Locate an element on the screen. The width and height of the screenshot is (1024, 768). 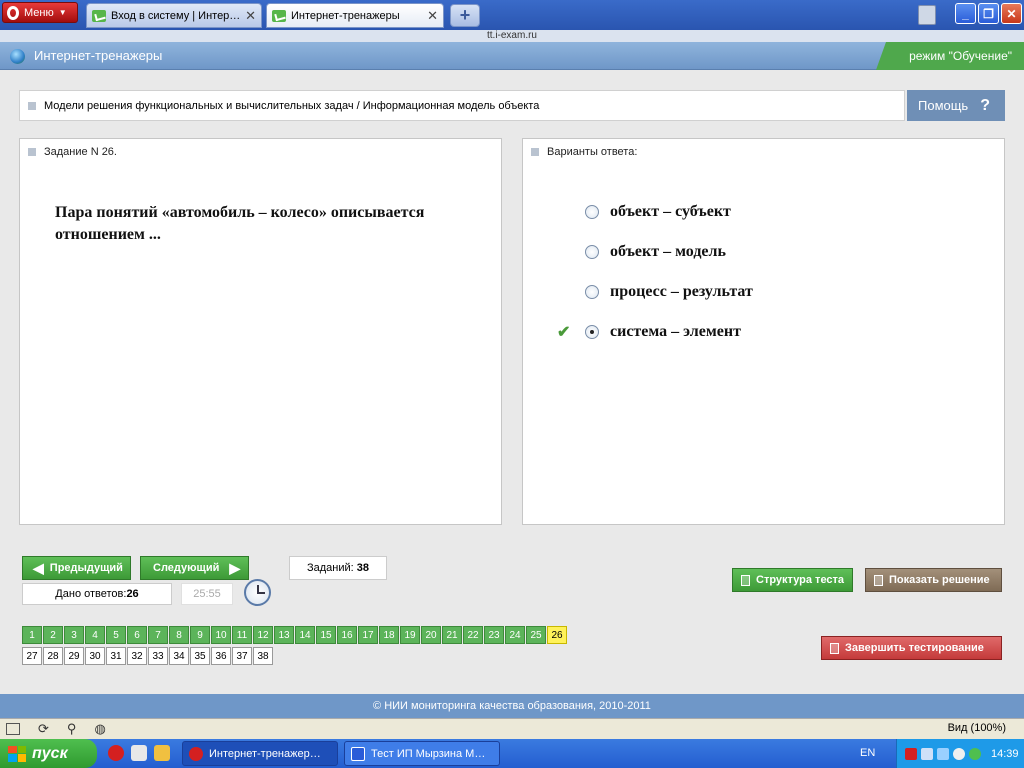
clock-quicklaunch-icon is located at coordinates (162, 753).